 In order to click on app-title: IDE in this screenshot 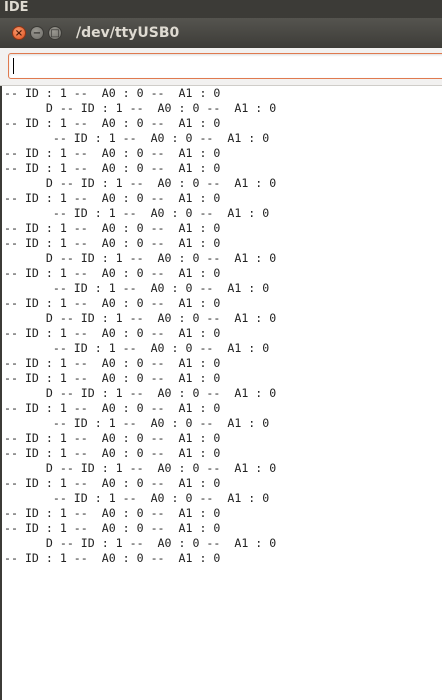, I will do `click(16, 7)`.